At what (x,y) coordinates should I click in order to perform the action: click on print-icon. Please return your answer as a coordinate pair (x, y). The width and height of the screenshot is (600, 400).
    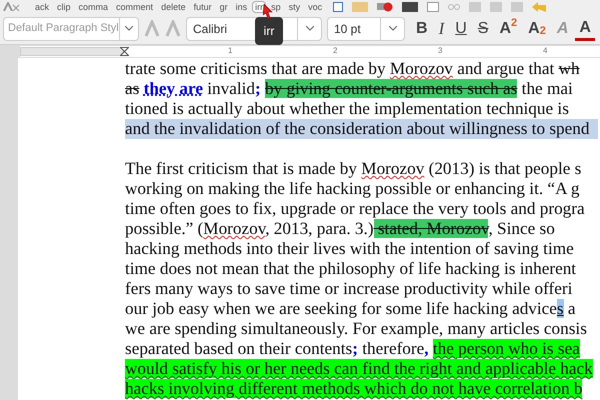
    Looking at the image, I should click on (410, 7).